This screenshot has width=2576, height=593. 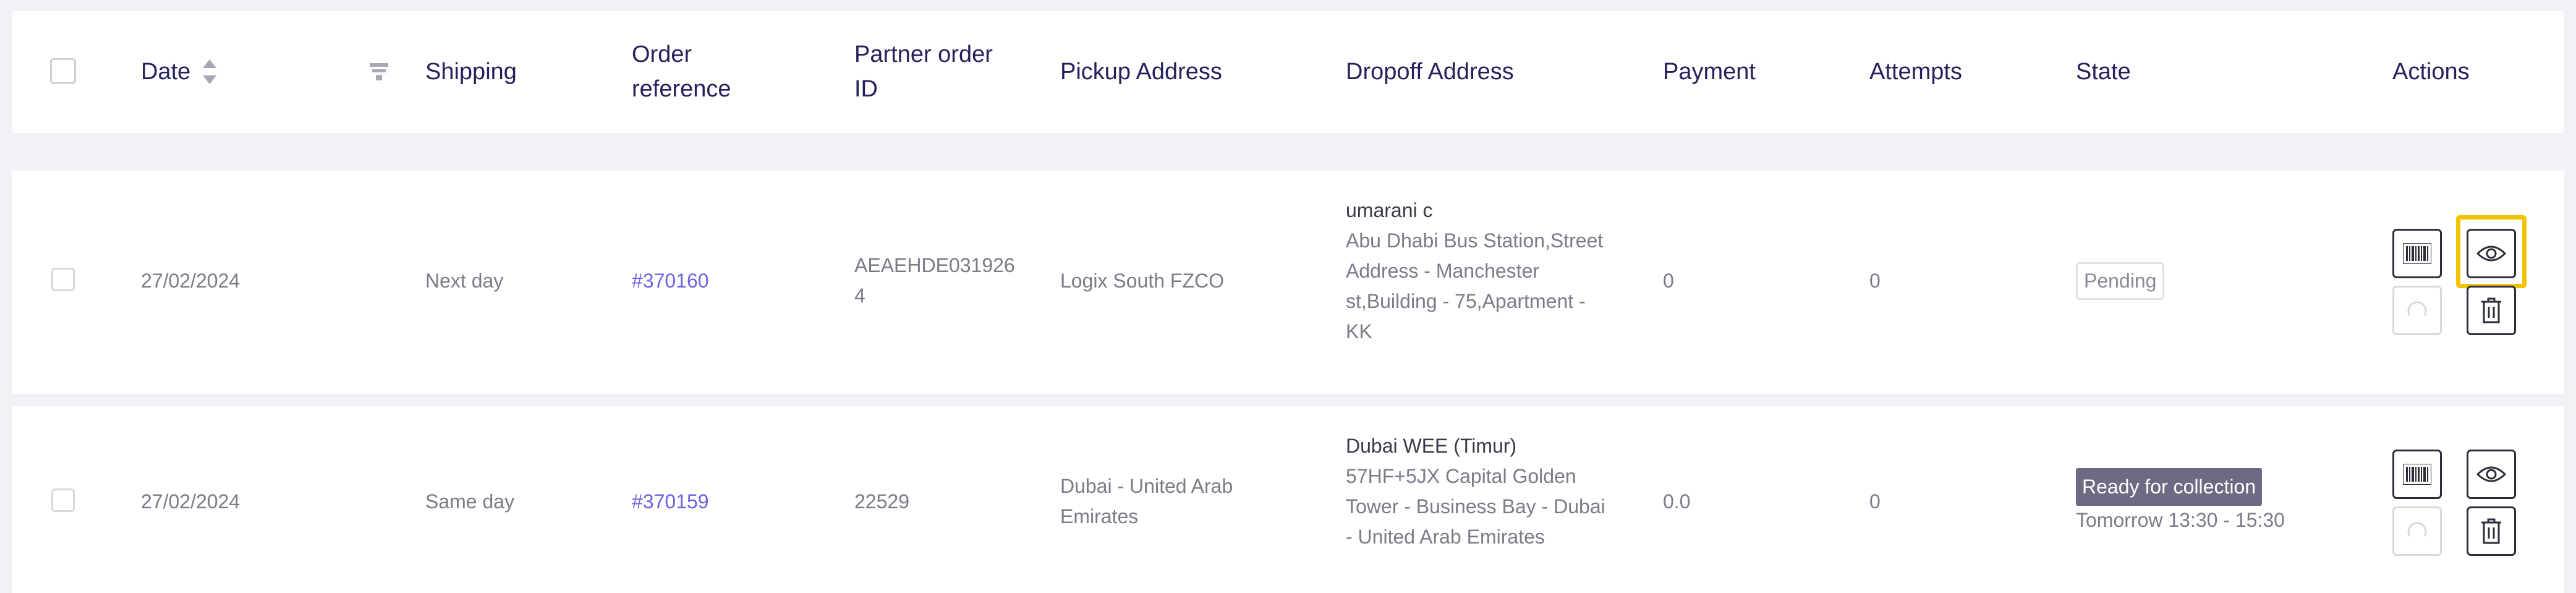 What do you see at coordinates (1146, 501) in the screenshot?
I see `row-pickup-address: Dubai - United Arab Emirates` at bounding box center [1146, 501].